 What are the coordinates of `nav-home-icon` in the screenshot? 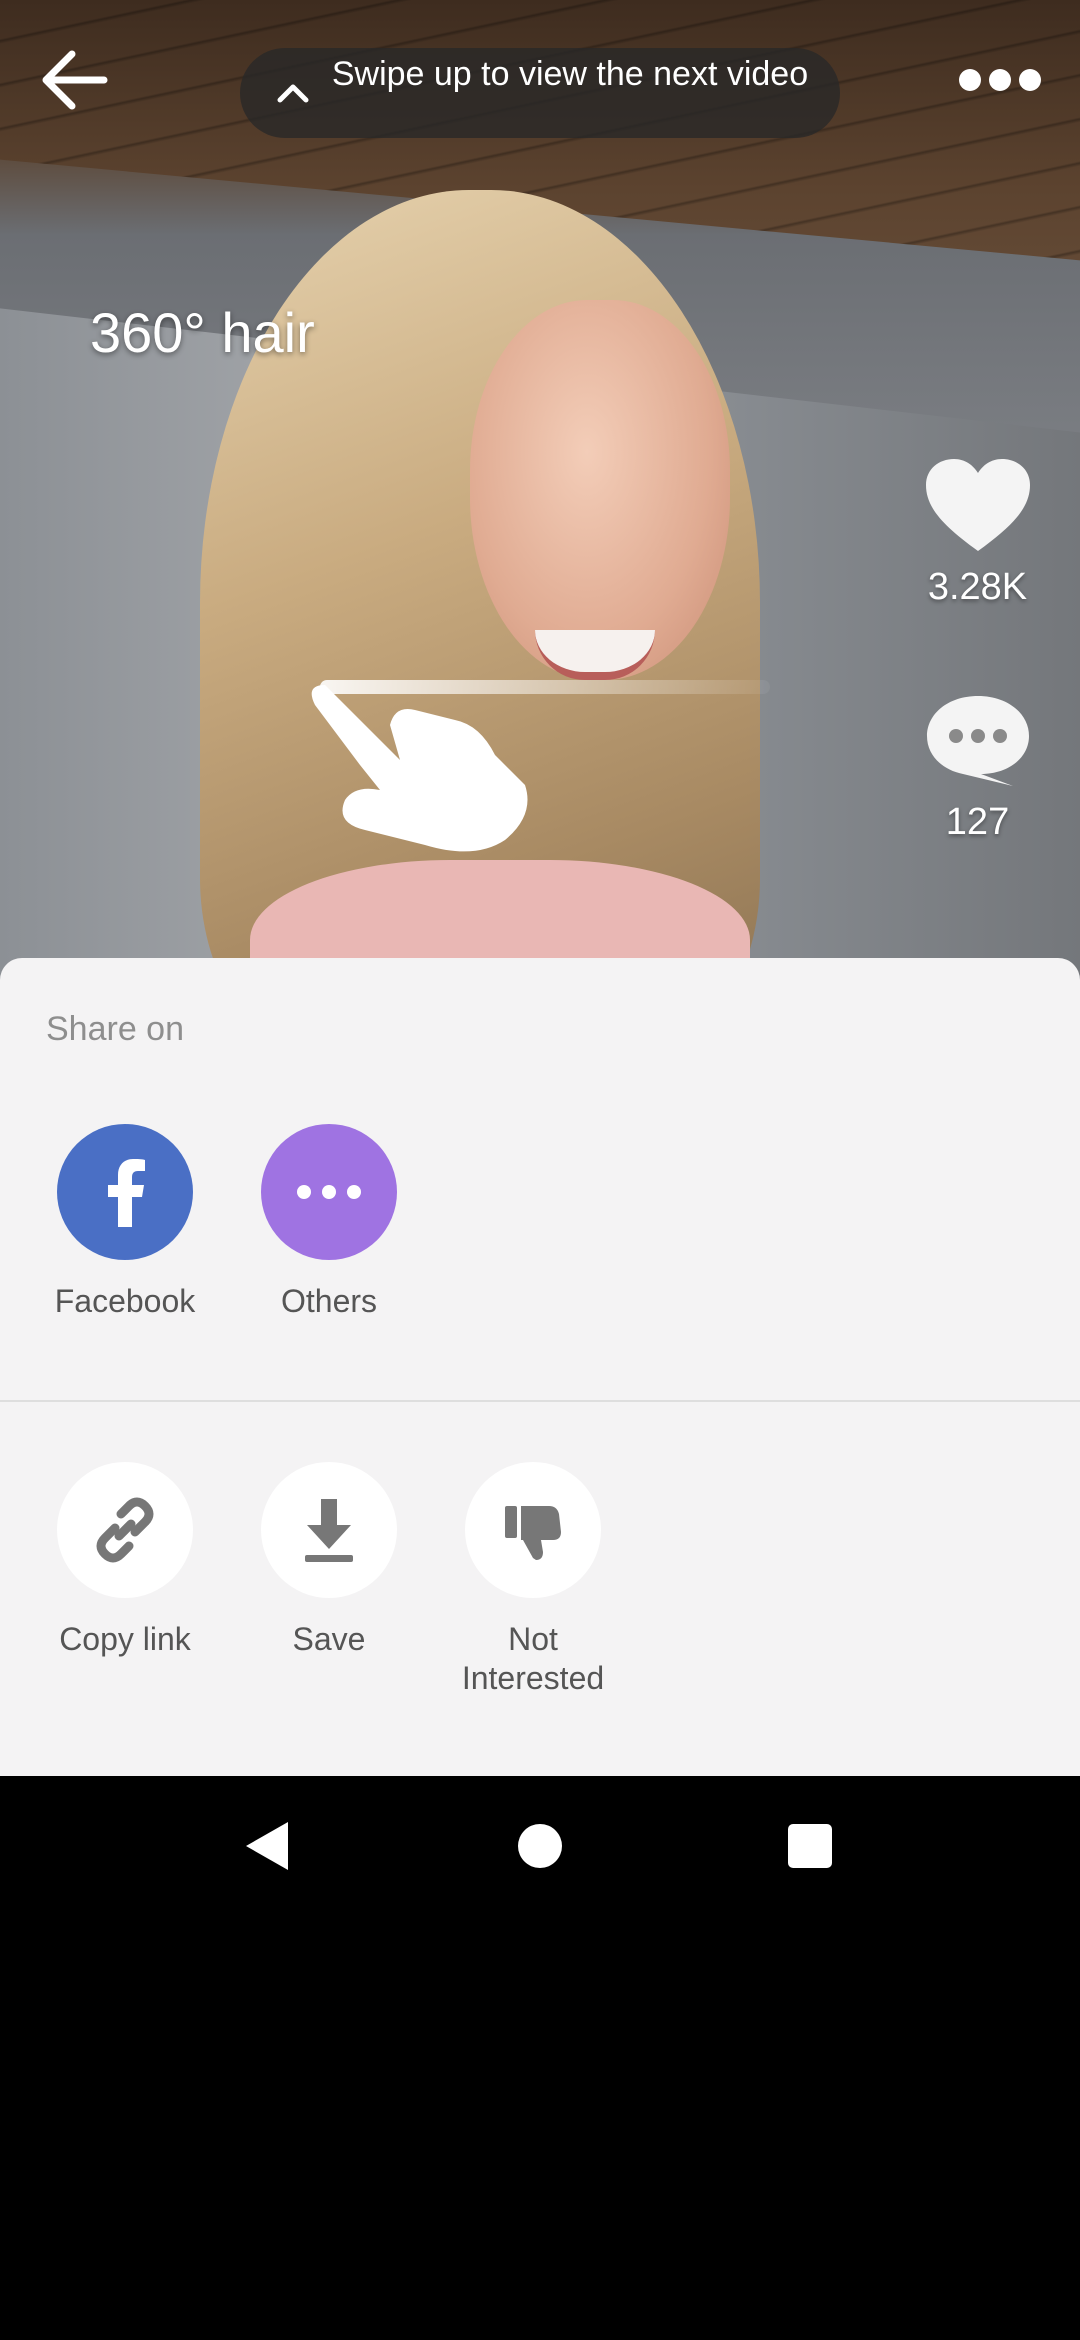 It's located at (540, 1846).